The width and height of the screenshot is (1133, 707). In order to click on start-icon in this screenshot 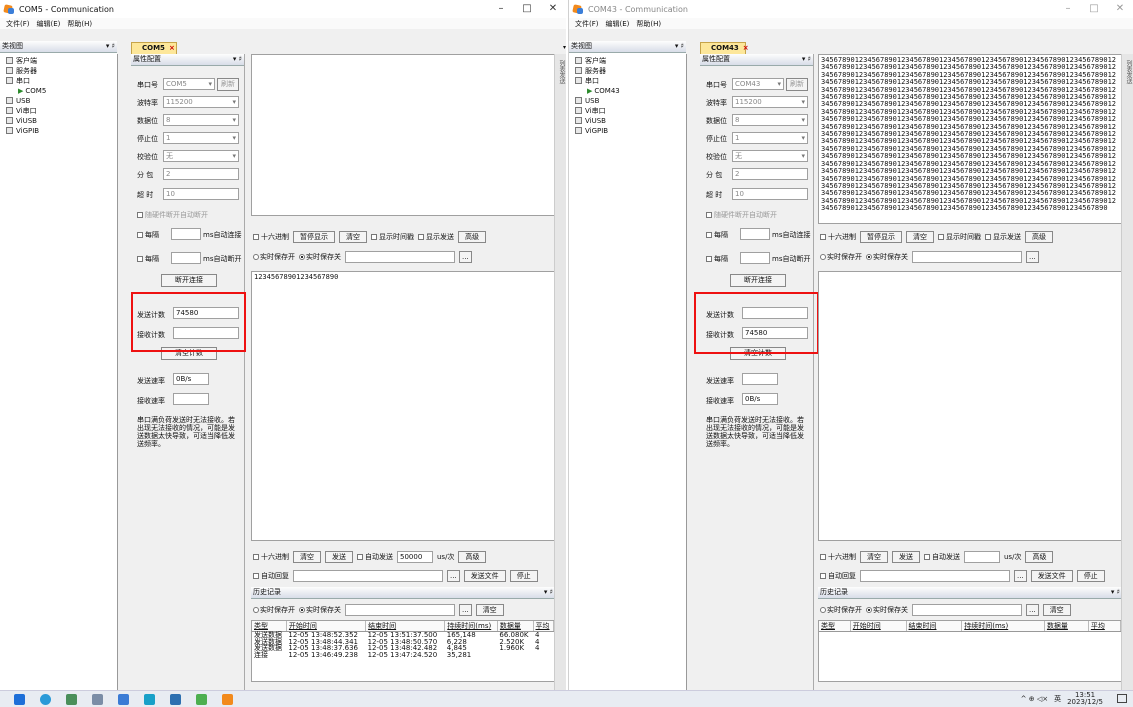, I will do `click(19, 699)`.